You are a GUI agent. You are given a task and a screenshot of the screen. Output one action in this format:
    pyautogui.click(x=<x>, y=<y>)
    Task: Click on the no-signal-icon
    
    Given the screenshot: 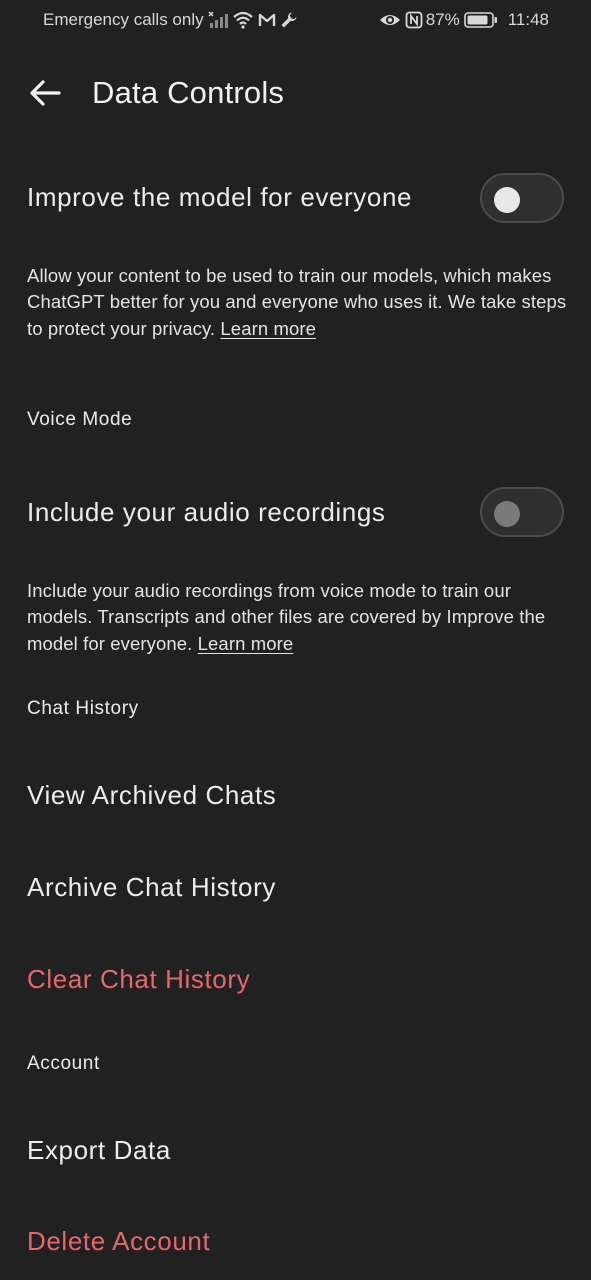 What is the action you would take?
    pyautogui.click(x=218, y=20)
    